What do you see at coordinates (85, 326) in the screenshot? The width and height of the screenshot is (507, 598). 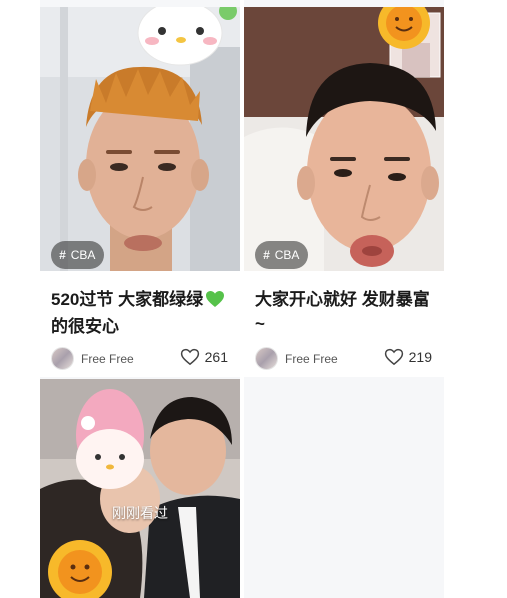 I see `card-title-text-line2: 的很安心` at bounding box center [85, 326].